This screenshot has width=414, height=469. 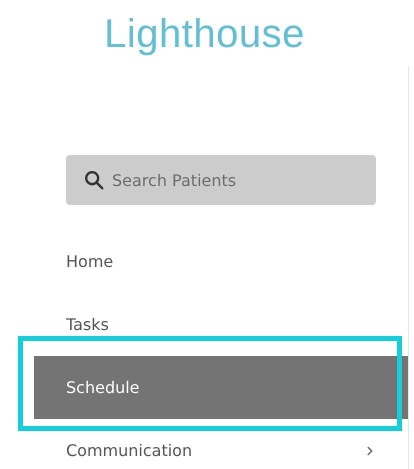 I want to click on nav-item: Schedule, so click(x=221, y=387).